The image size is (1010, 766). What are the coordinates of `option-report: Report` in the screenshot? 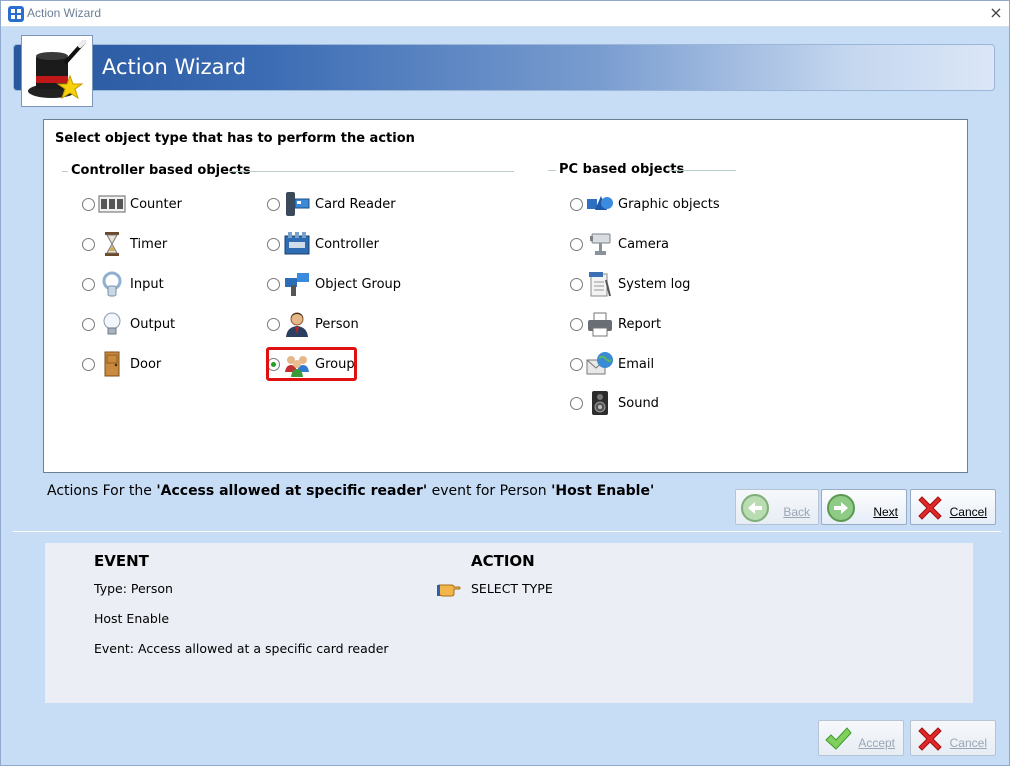 It's located at (615, 324).